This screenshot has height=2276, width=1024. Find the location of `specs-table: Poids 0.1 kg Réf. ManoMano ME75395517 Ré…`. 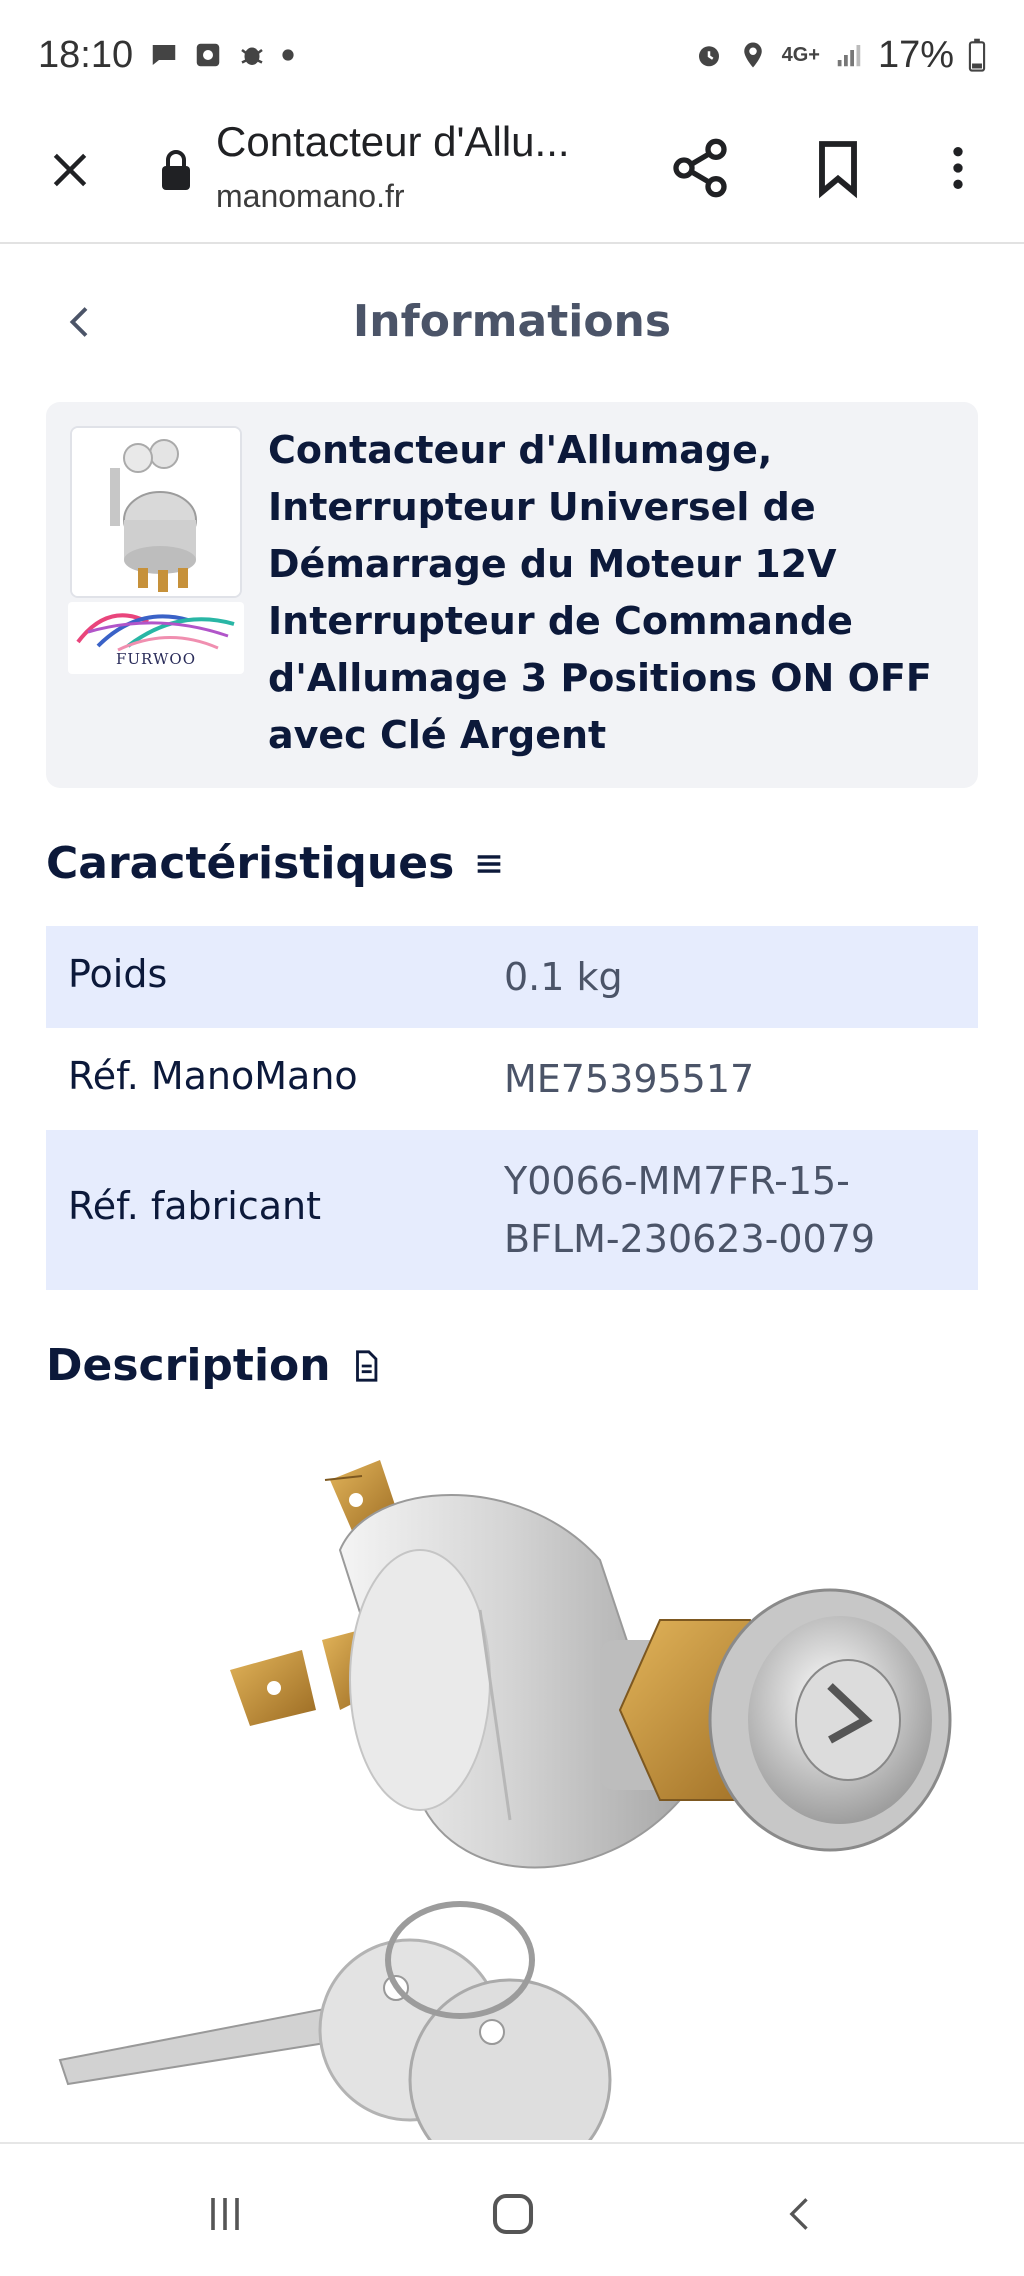

specs-table: Poids 0.1 kg Réf. ManoMano ME75395517 Ré… is located at coordinates (512, 1108).